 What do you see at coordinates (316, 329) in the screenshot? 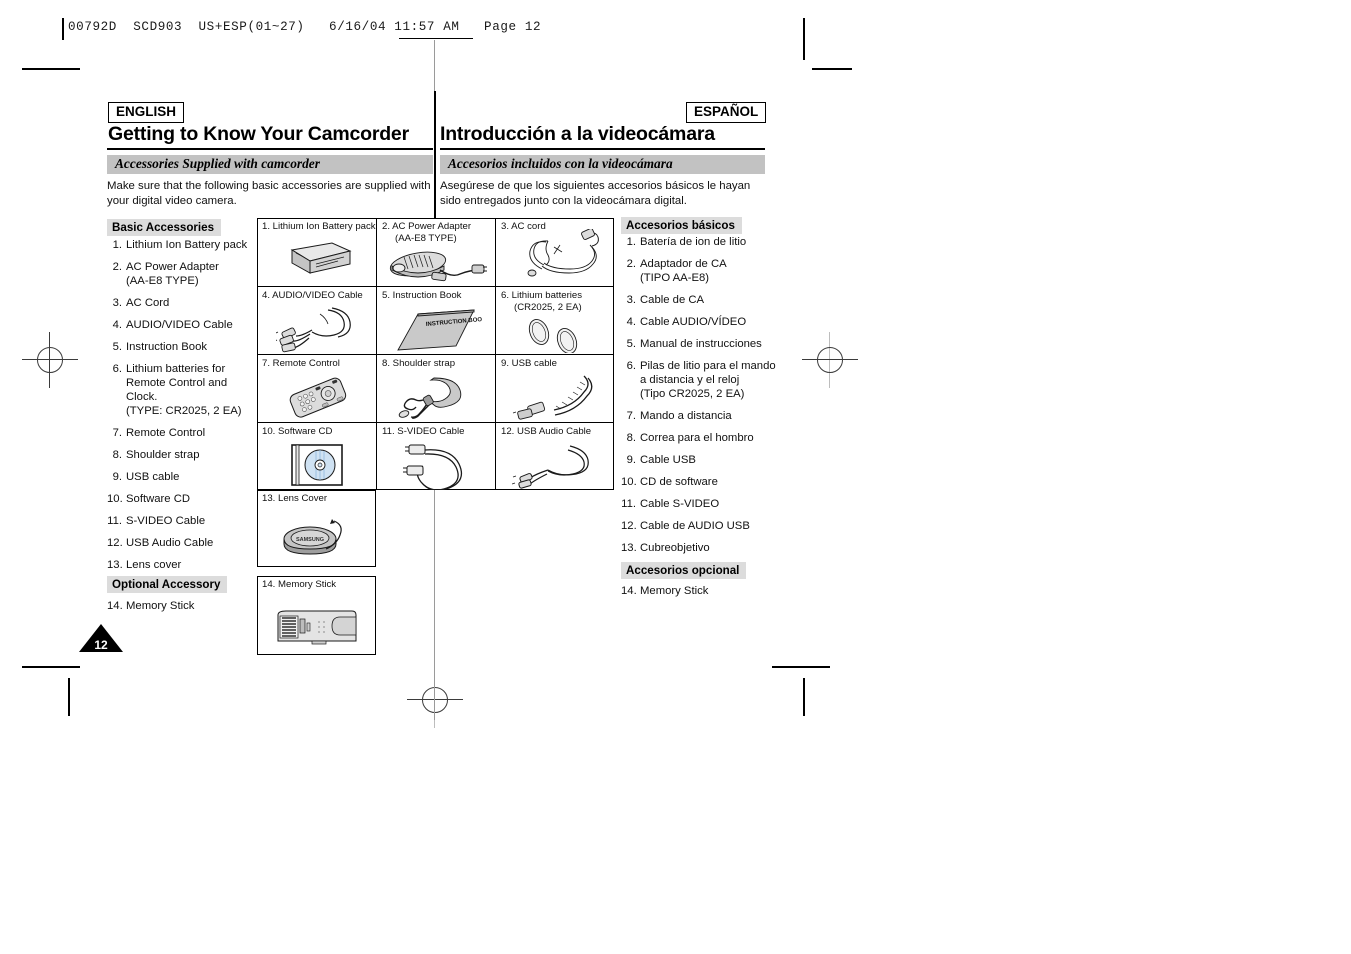
I see `av-cable-icon` at bounding box center [316, 329].